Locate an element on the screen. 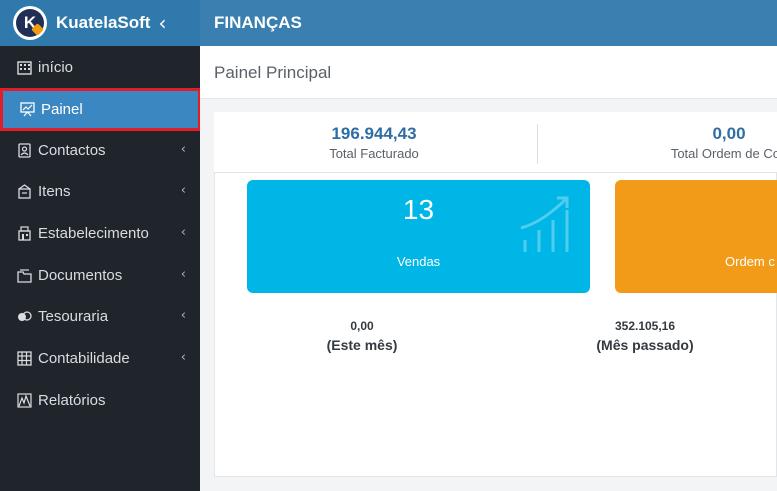 The height and width of the screenshot is (491, 777). contacts-icon is located at coordinates (24, 150).